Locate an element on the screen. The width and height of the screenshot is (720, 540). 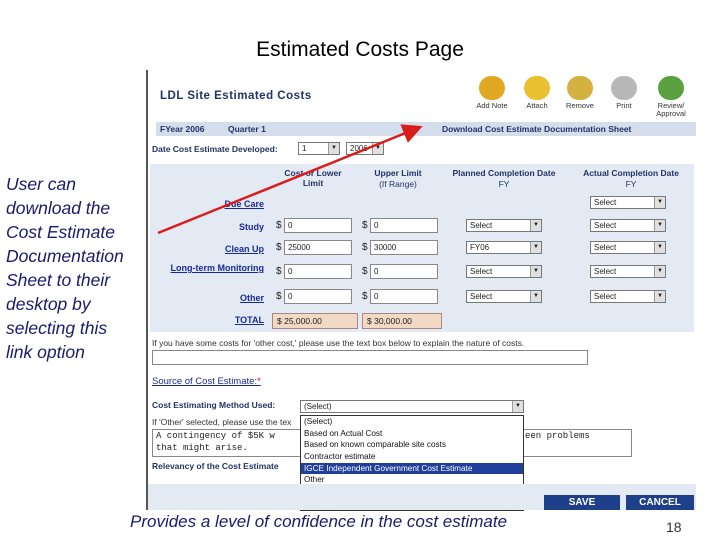
callout-arrow is located at coordinates (290, 179).